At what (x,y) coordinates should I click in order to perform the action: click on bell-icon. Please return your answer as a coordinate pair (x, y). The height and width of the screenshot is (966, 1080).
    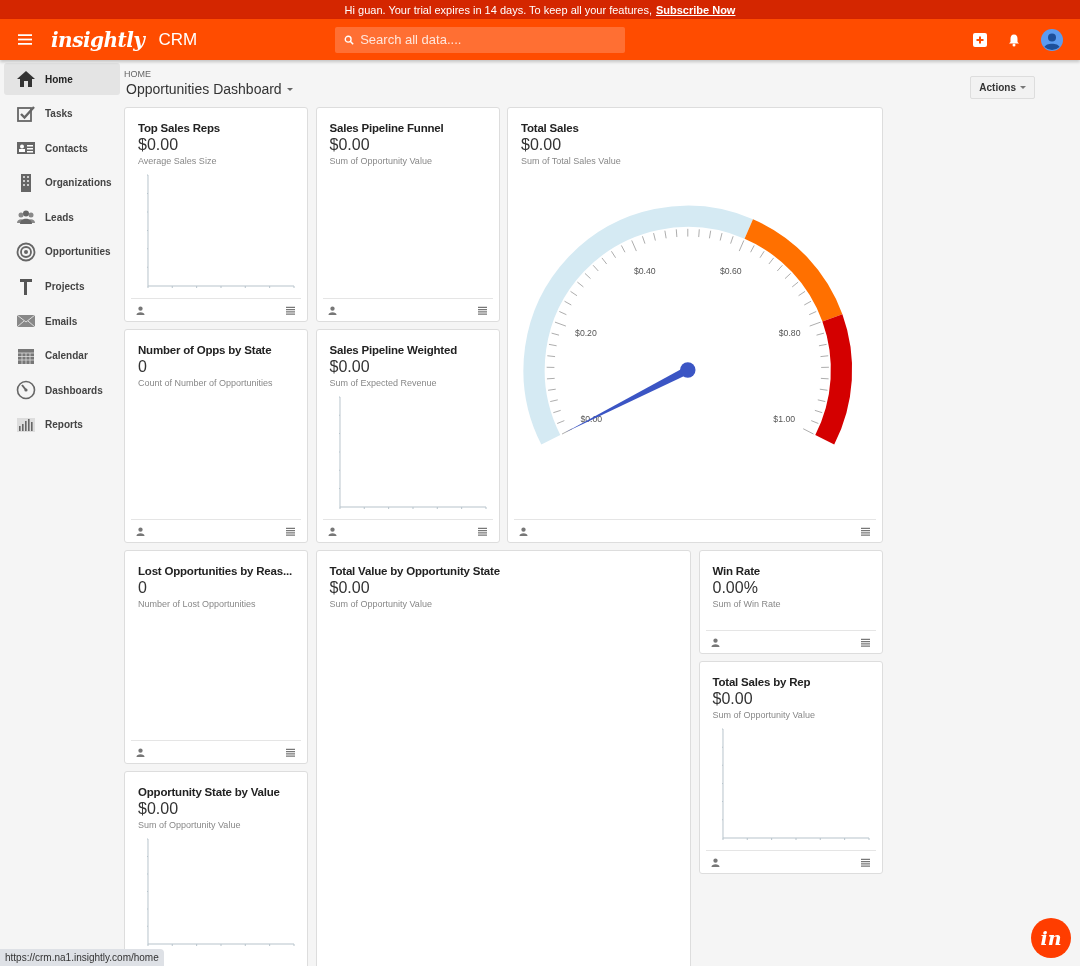
    Looking at the image, I should click on (1014, 39).